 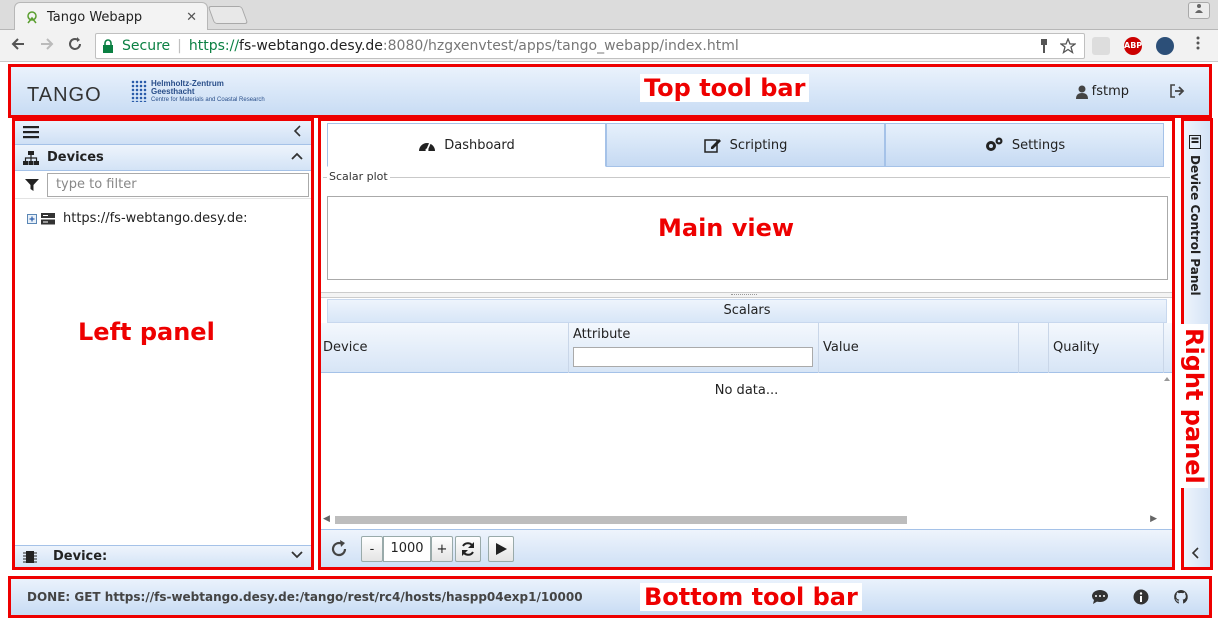 I want to click on device-filter-input, so click(x=177, y=184).